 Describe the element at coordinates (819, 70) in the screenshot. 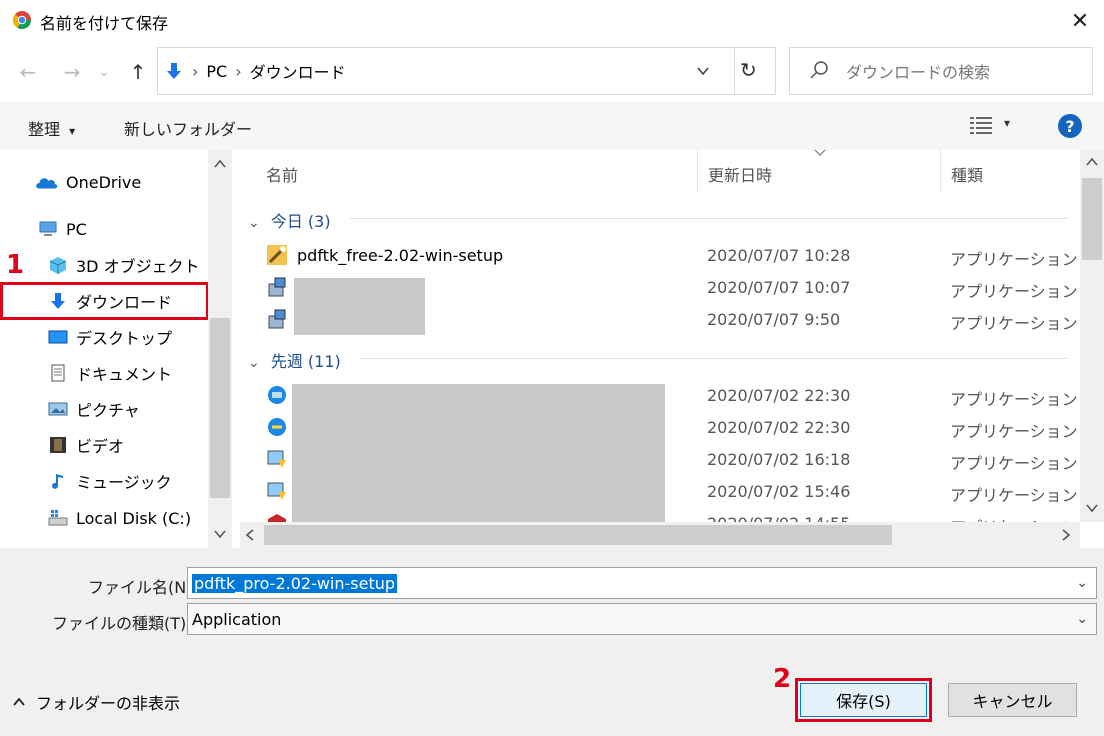

I see `search-icon` at that location.